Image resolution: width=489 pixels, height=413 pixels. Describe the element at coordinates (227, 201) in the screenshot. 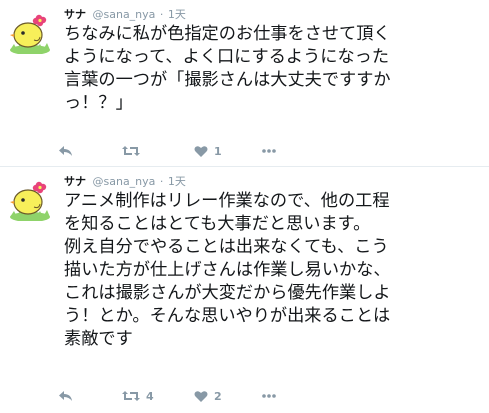

I see `tweet-text-line: アニメ制作はリレー作業なので、他の工程` at that location.